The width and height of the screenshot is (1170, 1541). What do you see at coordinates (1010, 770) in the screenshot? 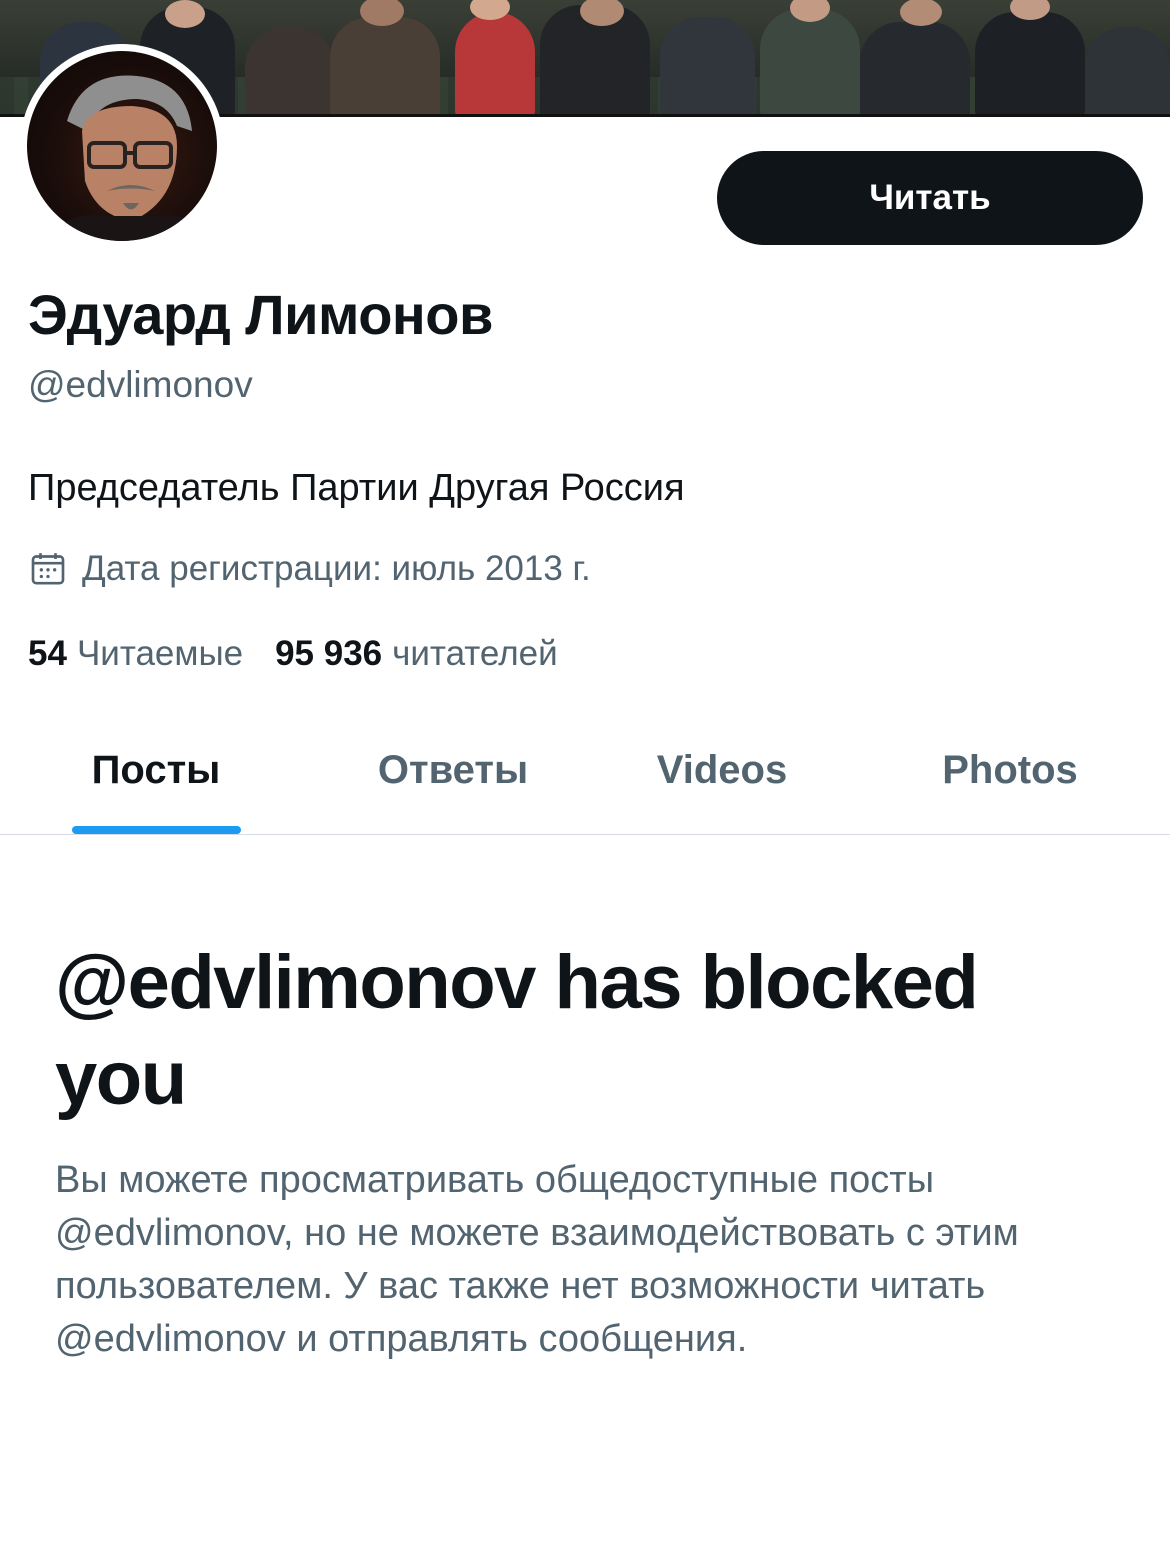
I see `tab-photos: Photos` at bounding box center [1010, 770].